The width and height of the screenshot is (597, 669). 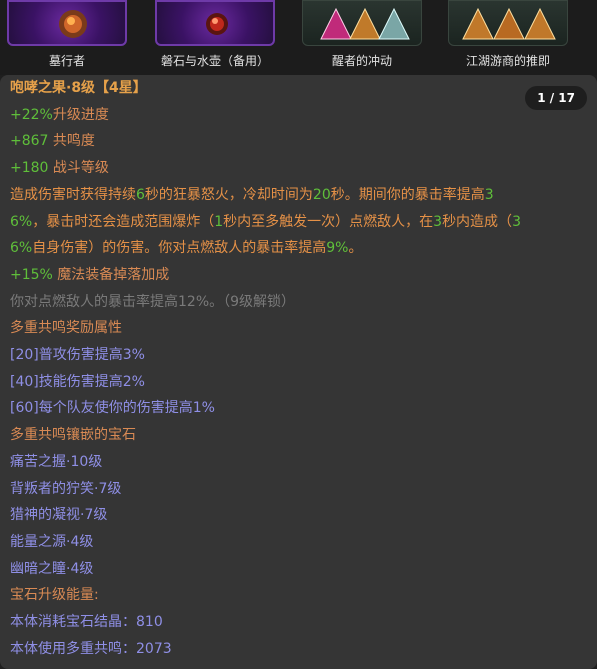 I want to click on gem-label: 墓行者, so click(x=66, y=61).